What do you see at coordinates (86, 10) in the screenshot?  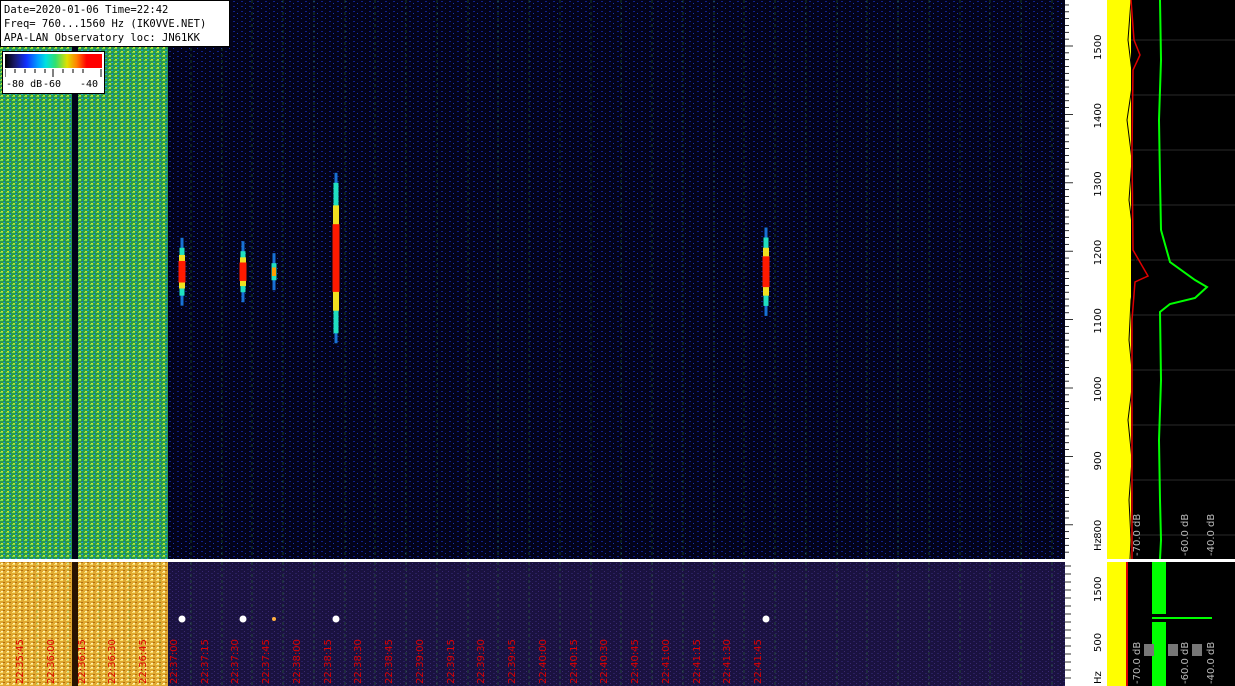 I see `date-time-line: Date=2020-01-06 Time=22:42` at bounding box center [86, 10].